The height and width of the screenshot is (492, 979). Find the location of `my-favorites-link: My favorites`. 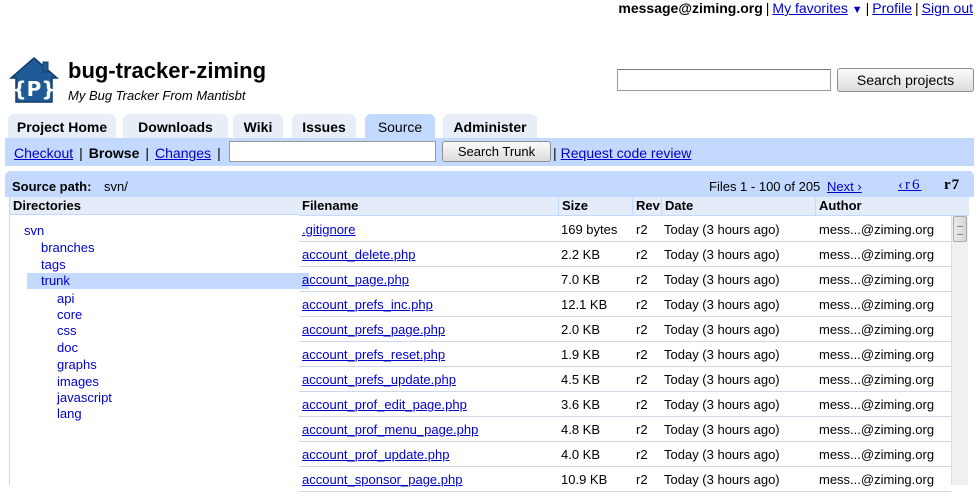

my-favorites-link: My favorites is located at coordinates (809, 8).